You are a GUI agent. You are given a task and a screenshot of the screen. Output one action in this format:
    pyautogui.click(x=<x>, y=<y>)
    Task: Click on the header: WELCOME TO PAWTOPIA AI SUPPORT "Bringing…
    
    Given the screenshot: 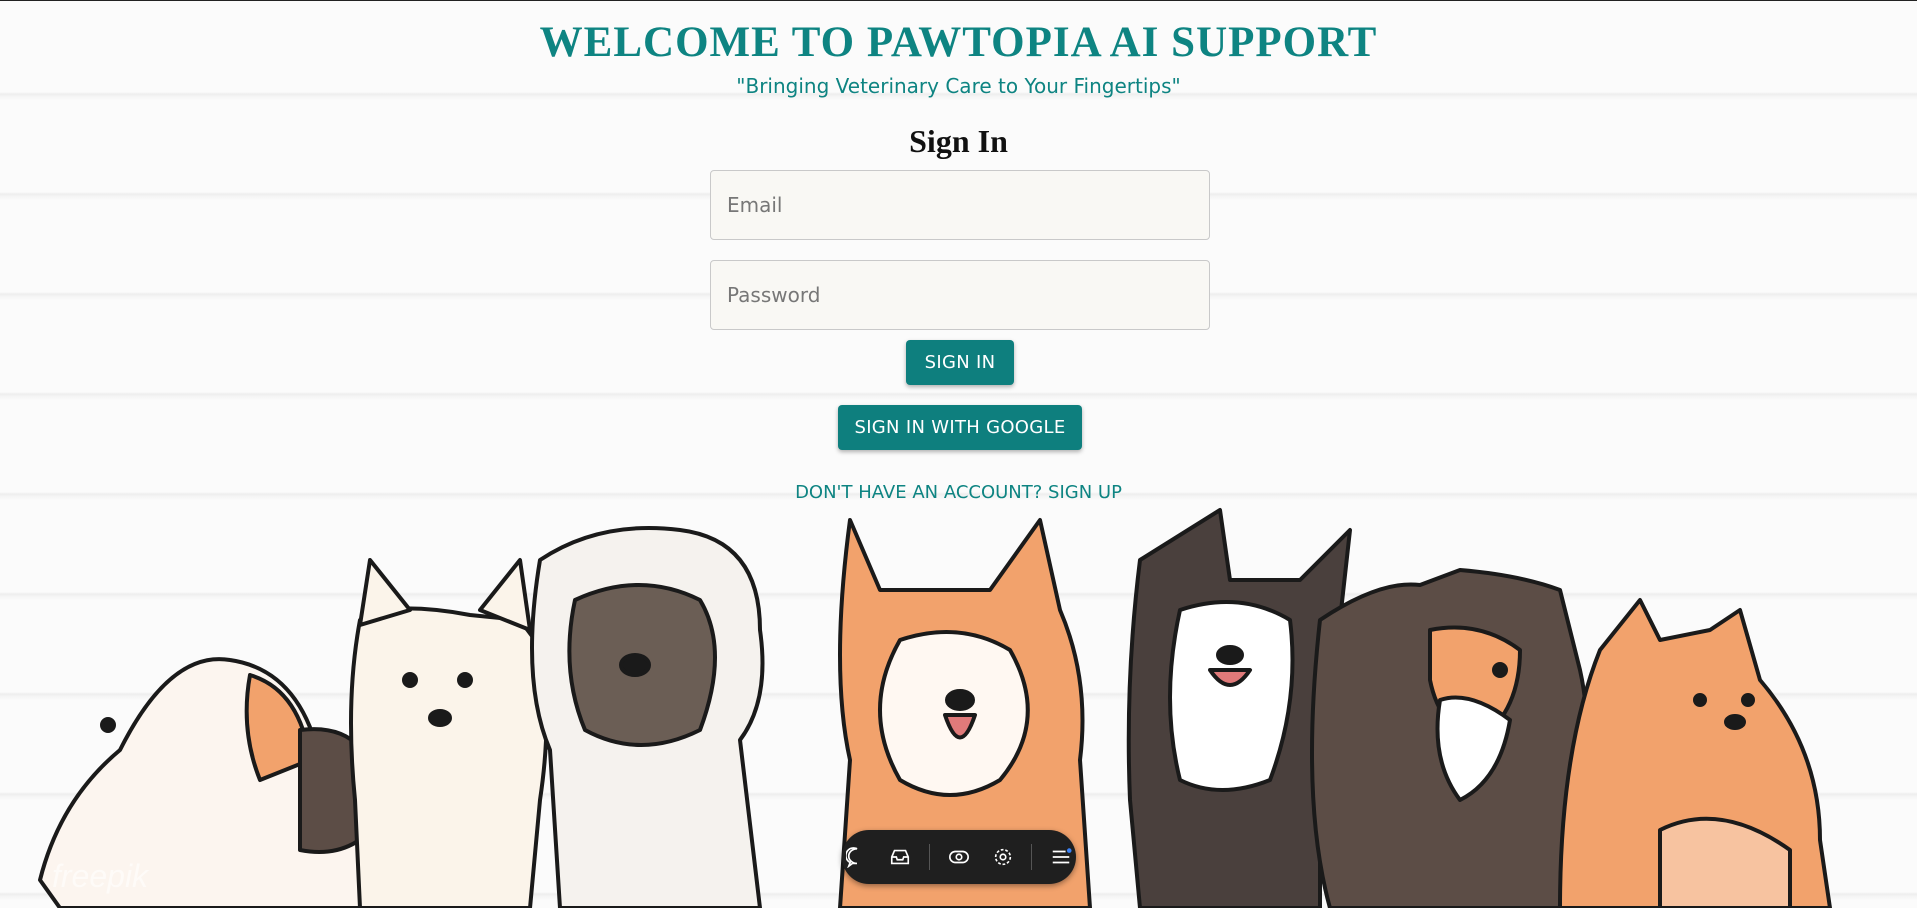 What is the action you would take?
    pyautogui.click(x=958, y=58)
    